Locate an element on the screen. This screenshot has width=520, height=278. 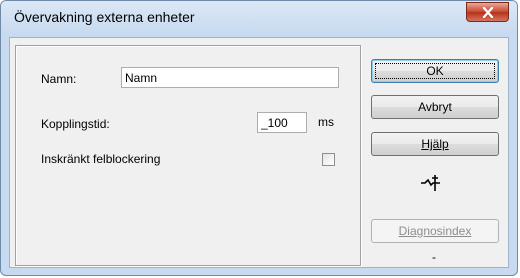
close-button is located at coordinates (487, 12).